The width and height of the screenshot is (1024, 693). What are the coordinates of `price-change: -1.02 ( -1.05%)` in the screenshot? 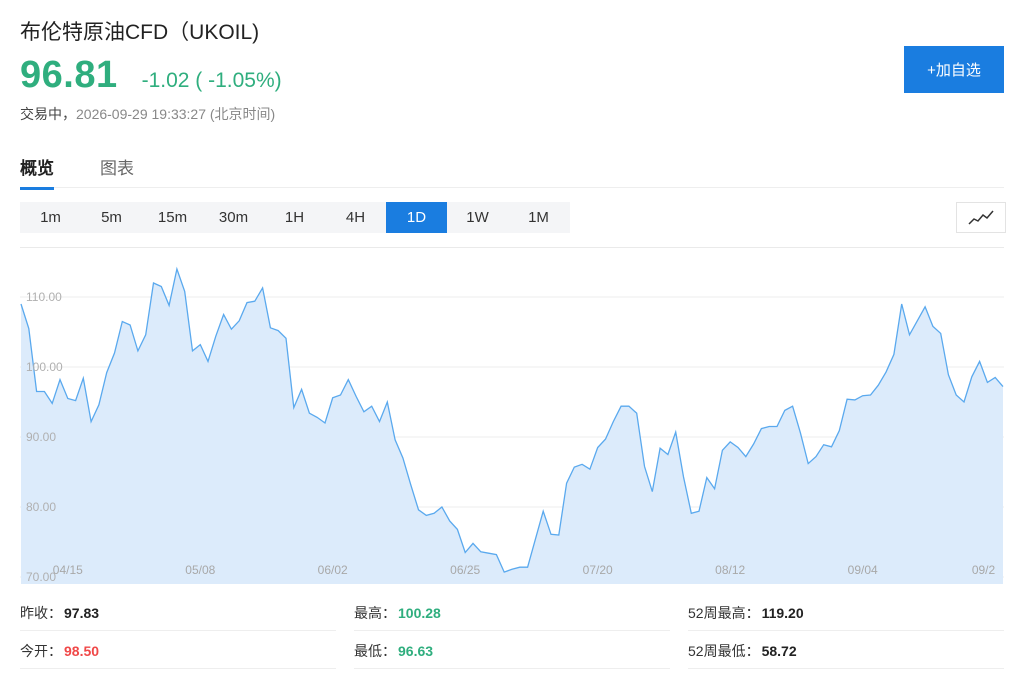 It's located at (211, 80).